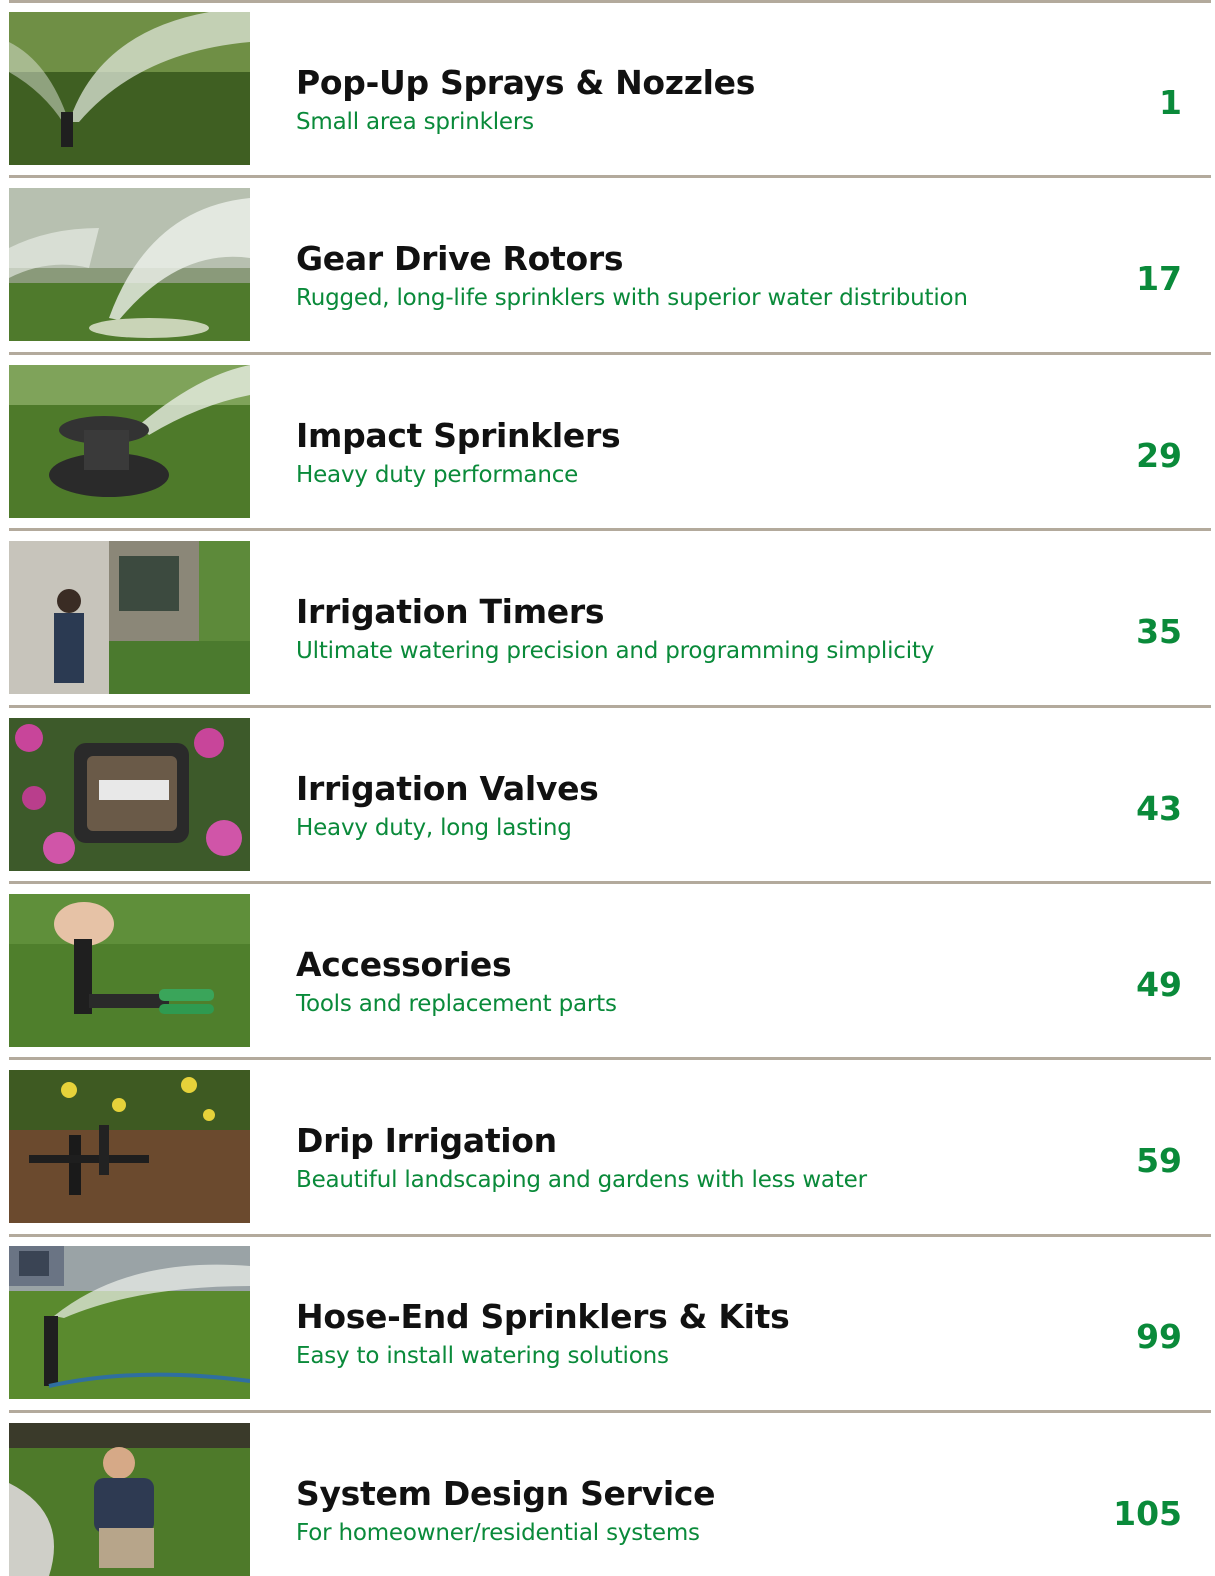  What do you see at coordinates (1159, 278) in the screenshot?
I see `entry-page-number: 17` at bounding box center [1159, 278].